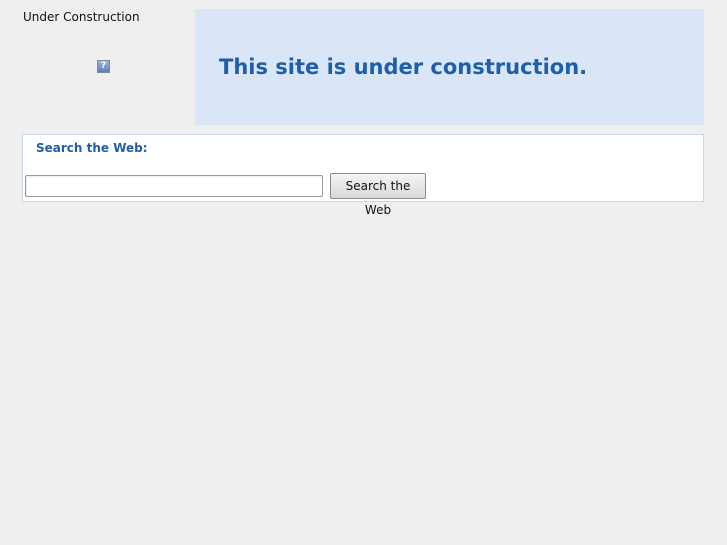 This screenshot has height=545, width=727. What do you see at coordinates (403, 67) in the screenshot?
I see `banner-message: This site is under construction.` at bounding box center [403, 67].